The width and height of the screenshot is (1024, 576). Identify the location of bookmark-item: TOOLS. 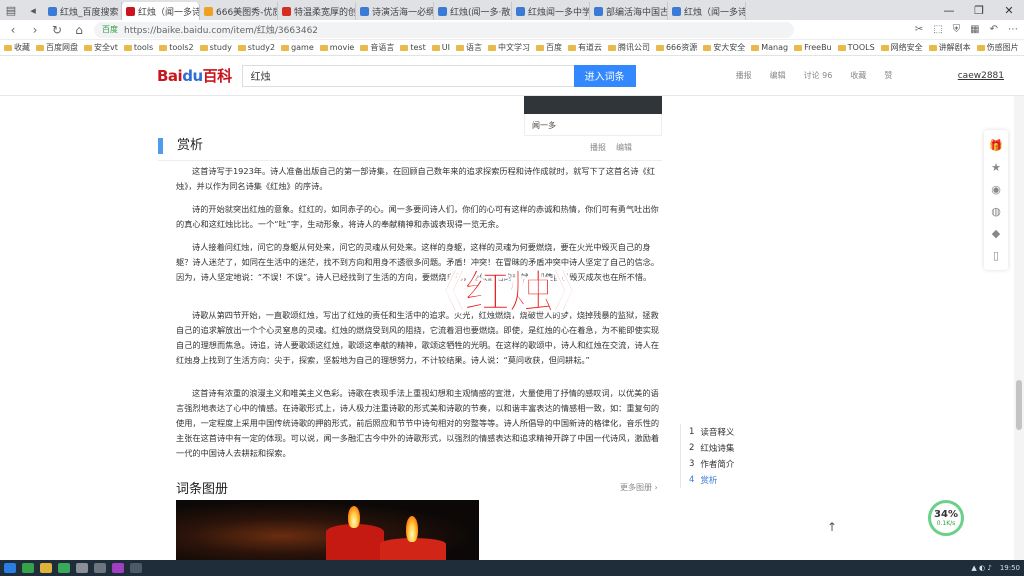
(856, 47).